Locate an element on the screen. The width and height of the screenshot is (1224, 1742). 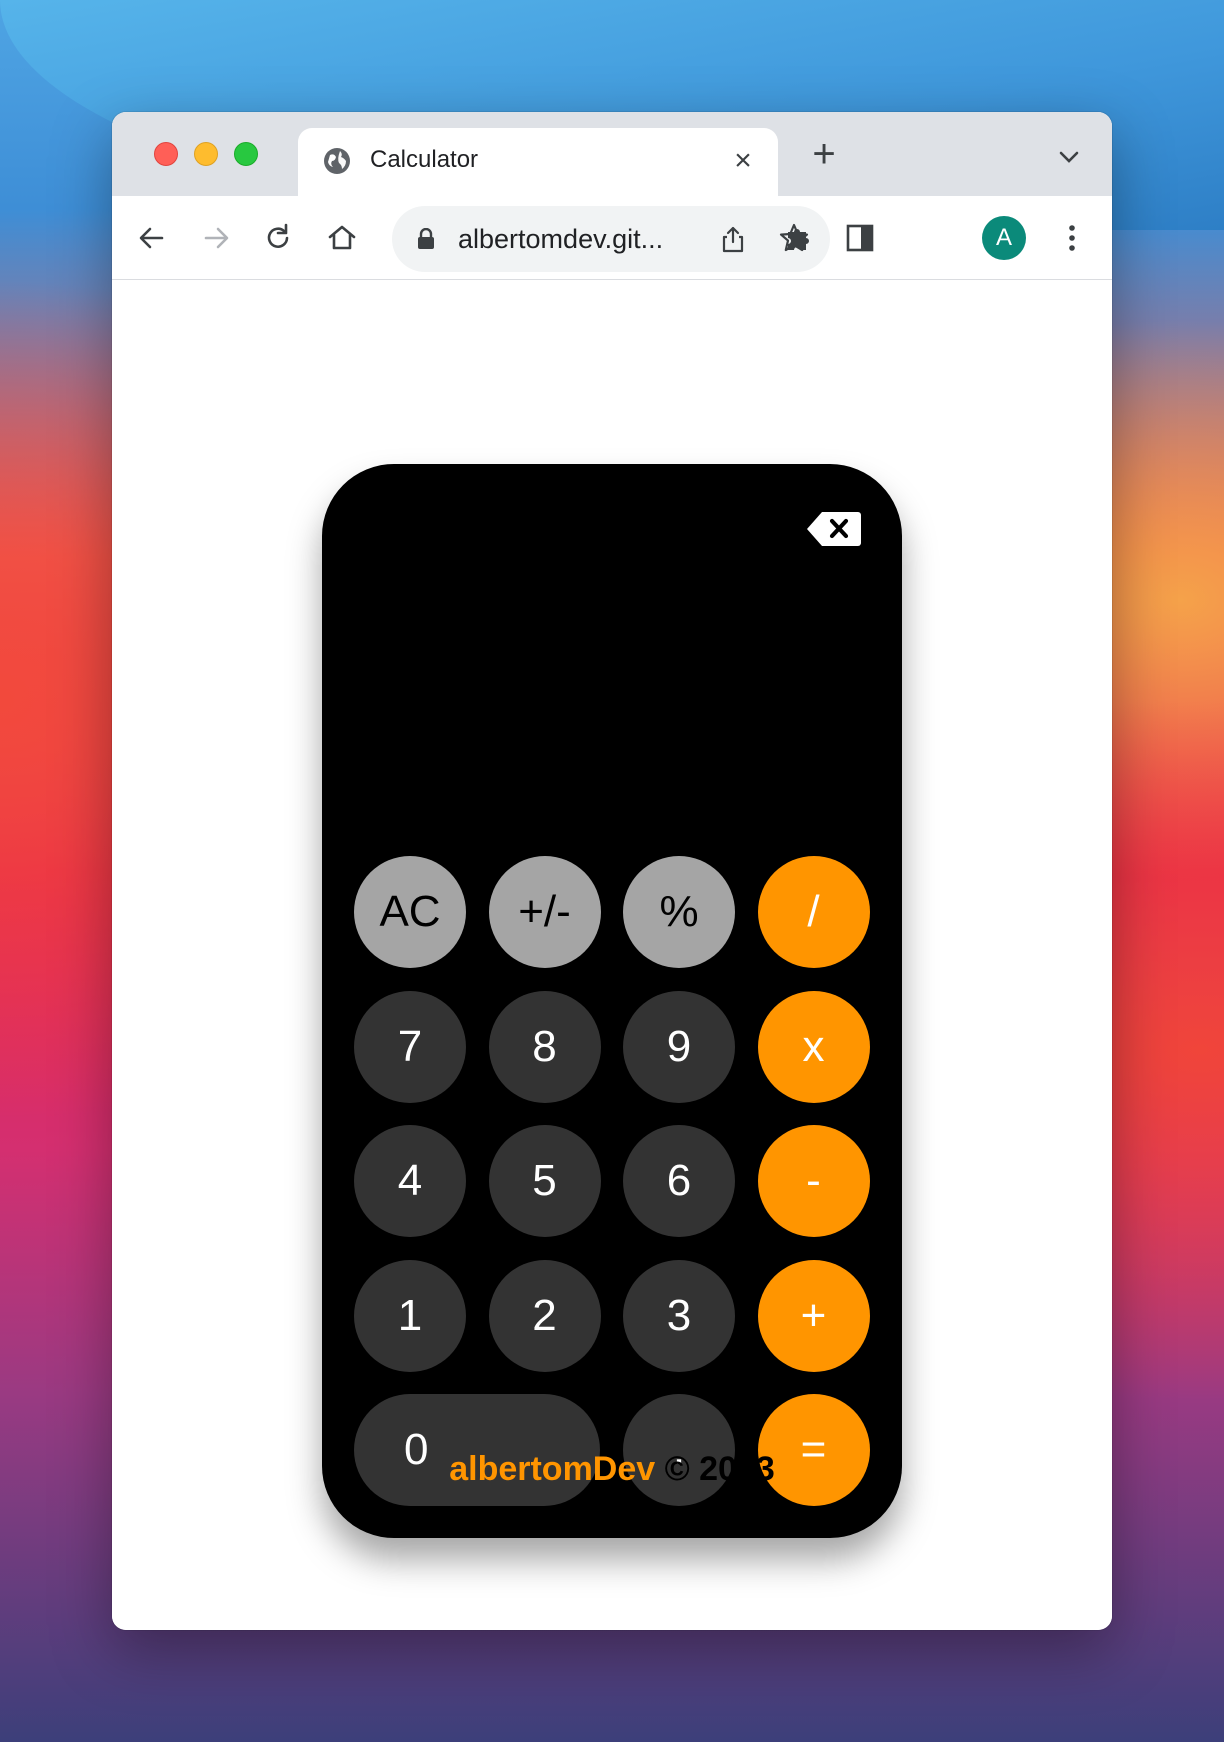
window-maximize-button is located at coordinates (246, 154).